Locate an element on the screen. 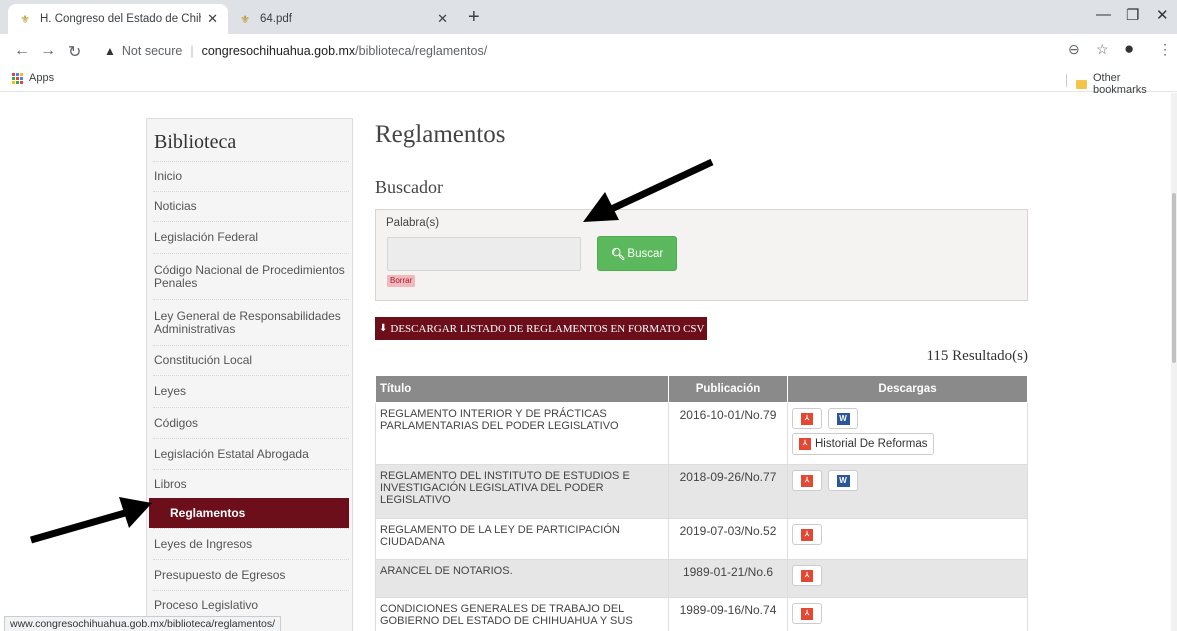  url-path: /biblioteca/reglamentos/ is located at coordinates (421, 51).